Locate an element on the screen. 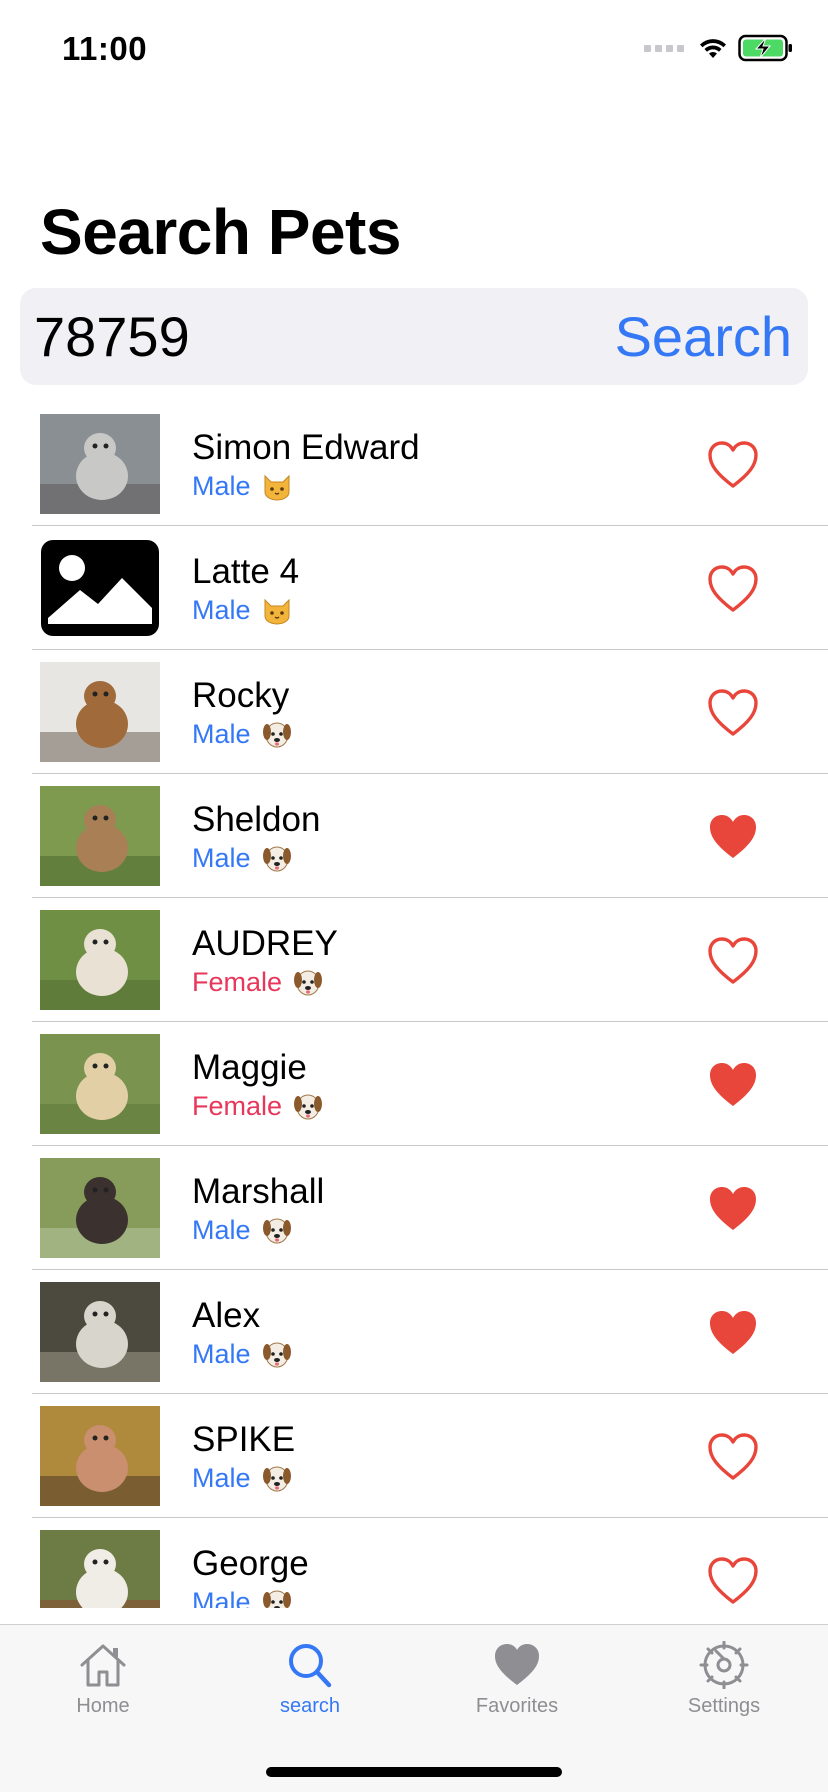 The width and height of the screenshot is (828, 1792). search-bar: Search is located at coordinates (414, 336).